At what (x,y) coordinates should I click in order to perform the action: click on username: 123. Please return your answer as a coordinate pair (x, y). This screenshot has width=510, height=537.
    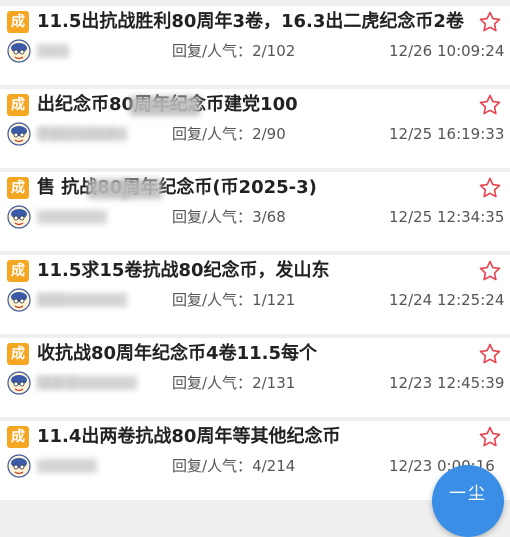
    Looking at the image, I should click on (50, 300).